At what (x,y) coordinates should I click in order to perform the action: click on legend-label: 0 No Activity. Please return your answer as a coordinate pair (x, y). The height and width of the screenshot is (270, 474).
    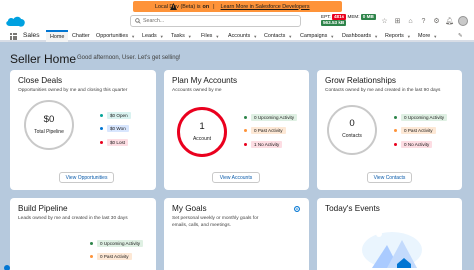
    Looking at the image, I should click on (417, 144).